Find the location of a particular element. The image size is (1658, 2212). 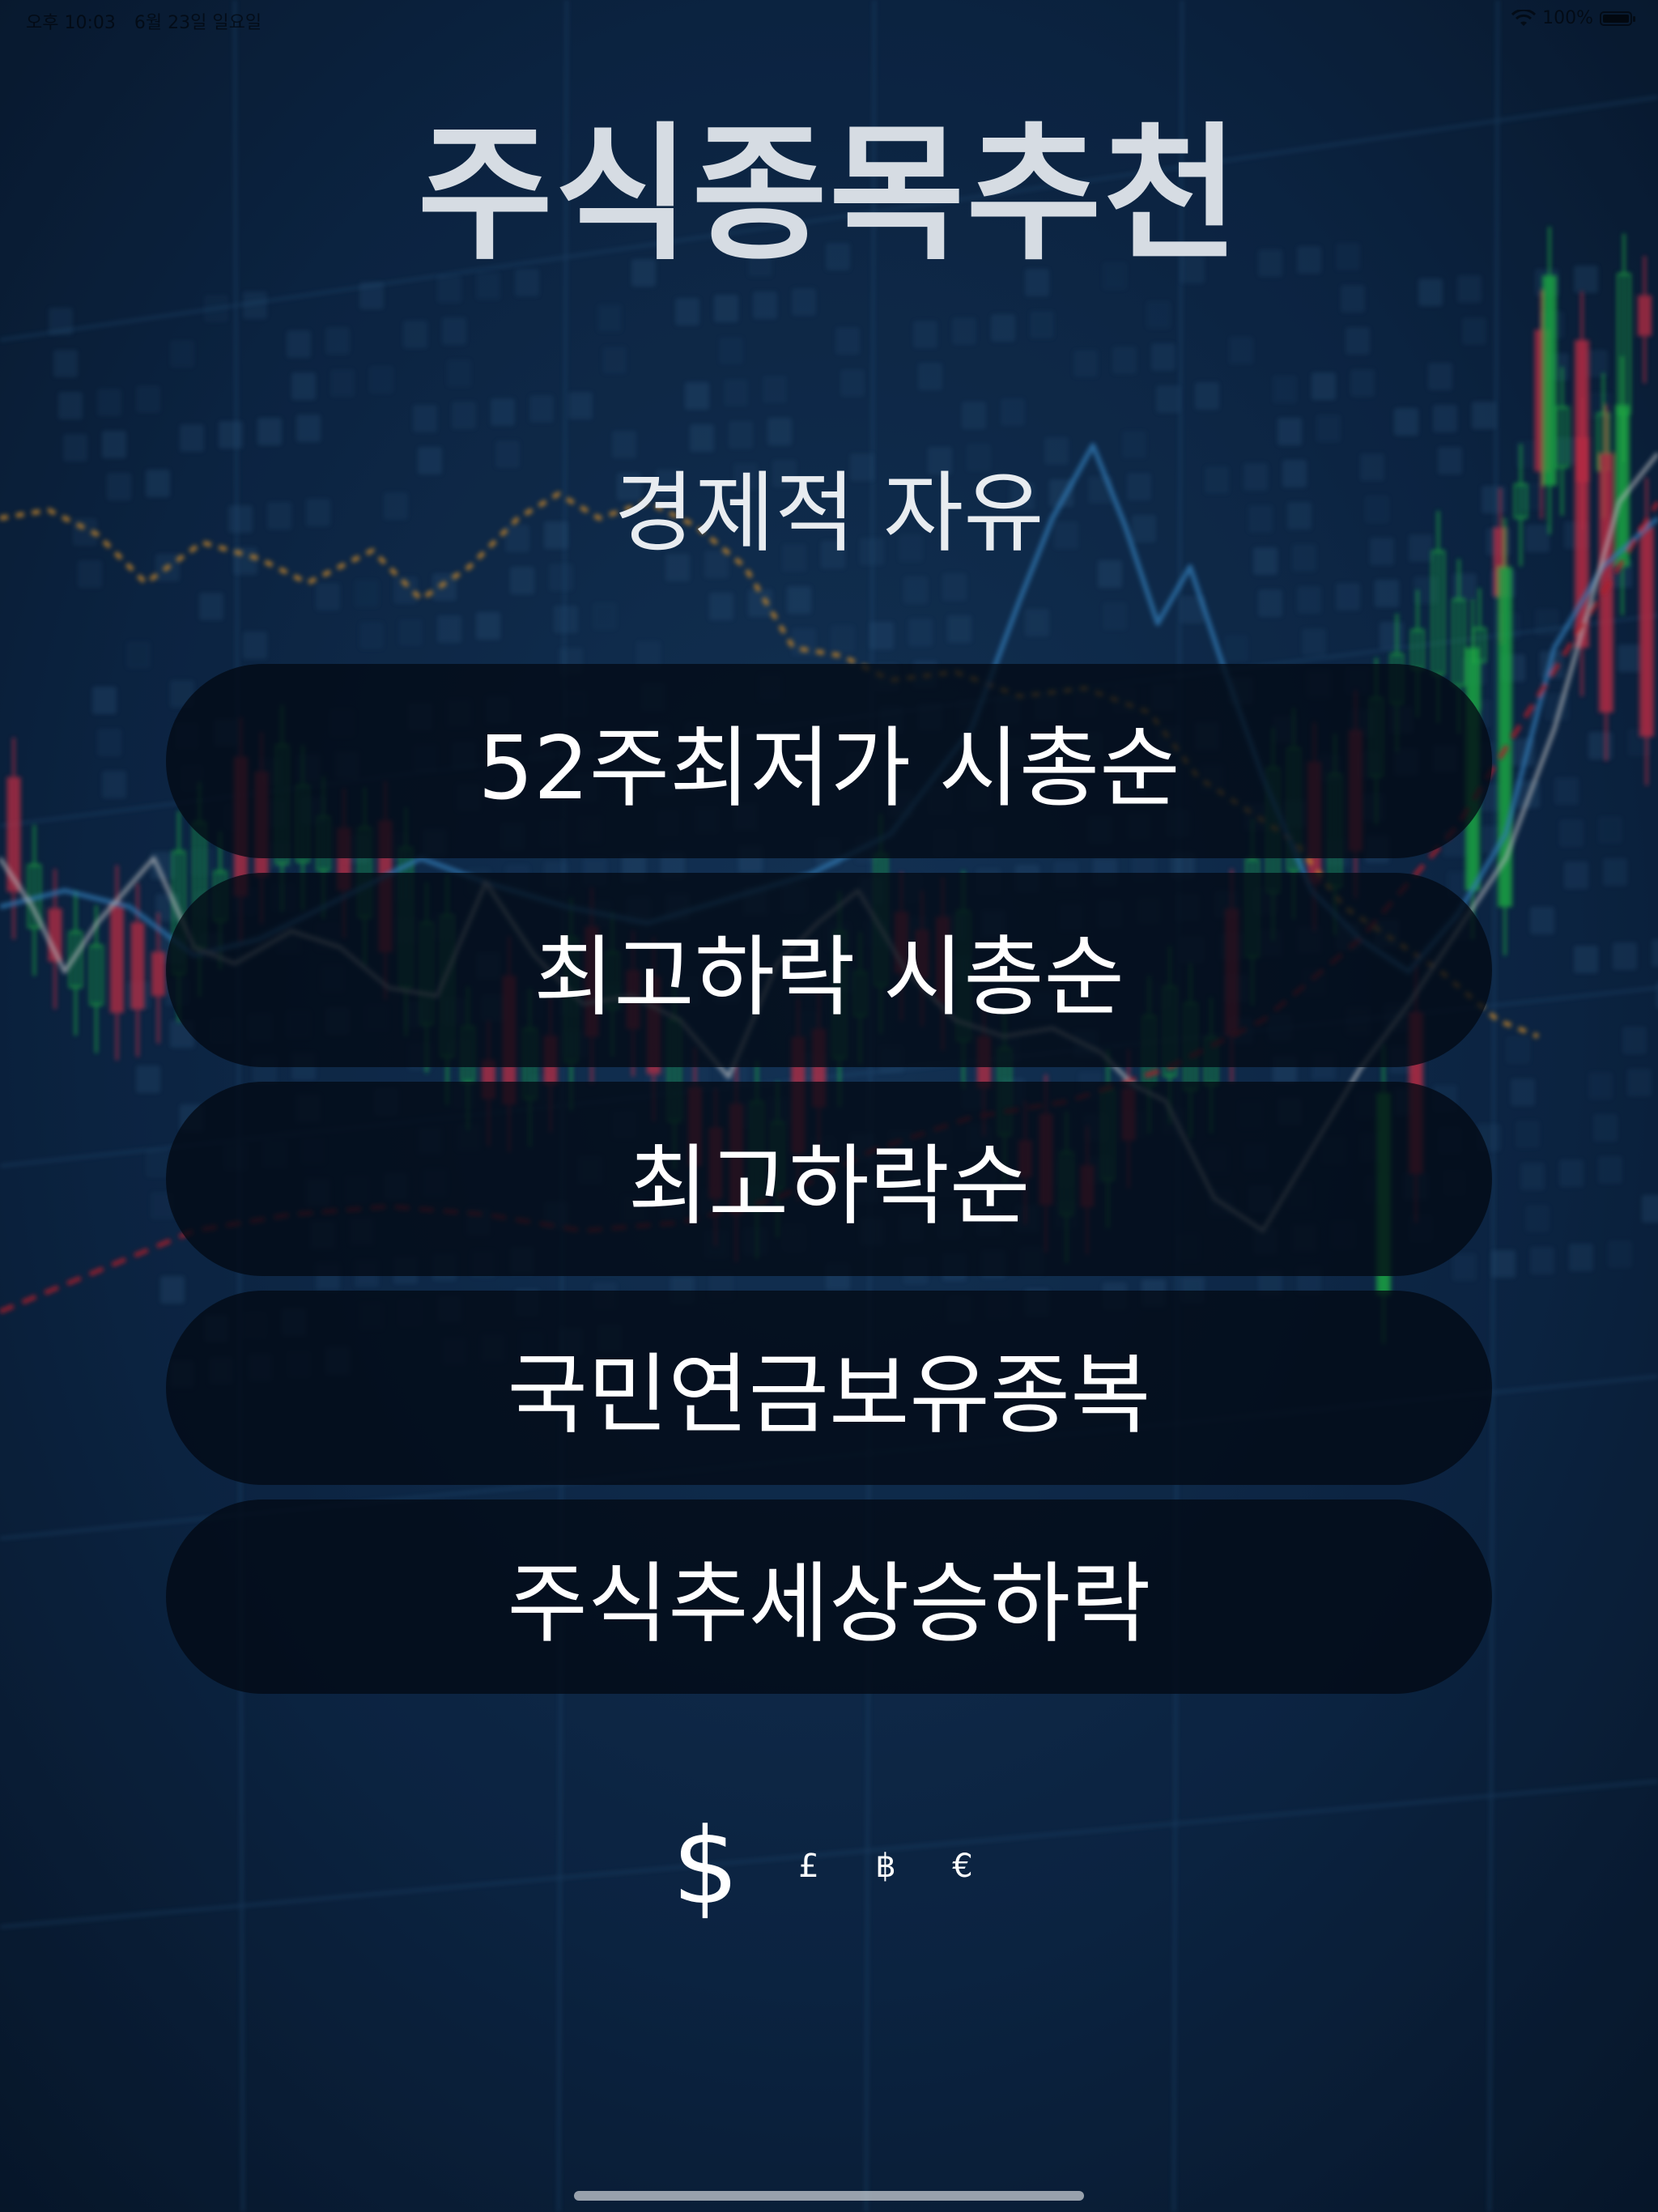

wifi-icon is located at coordinates (1524, 18).